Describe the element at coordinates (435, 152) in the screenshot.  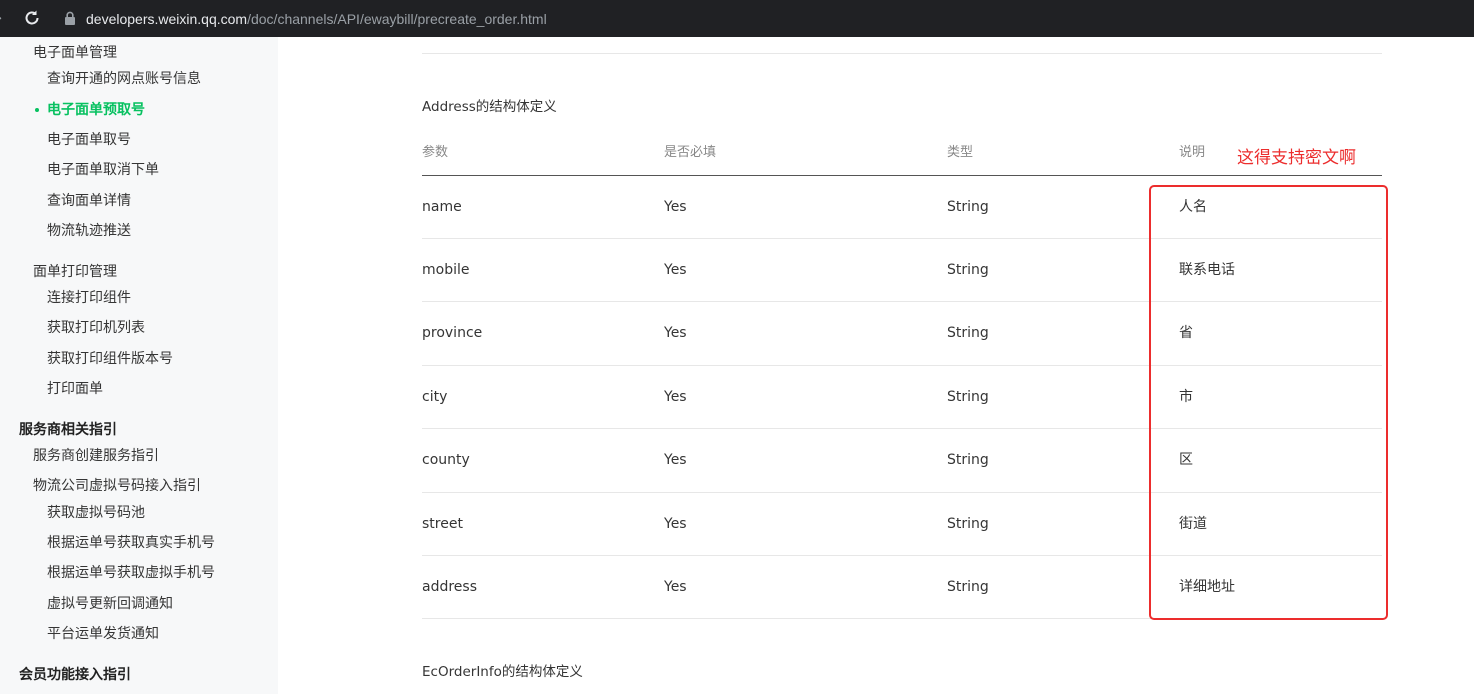
I see `table-header-param: 参数` at that location.